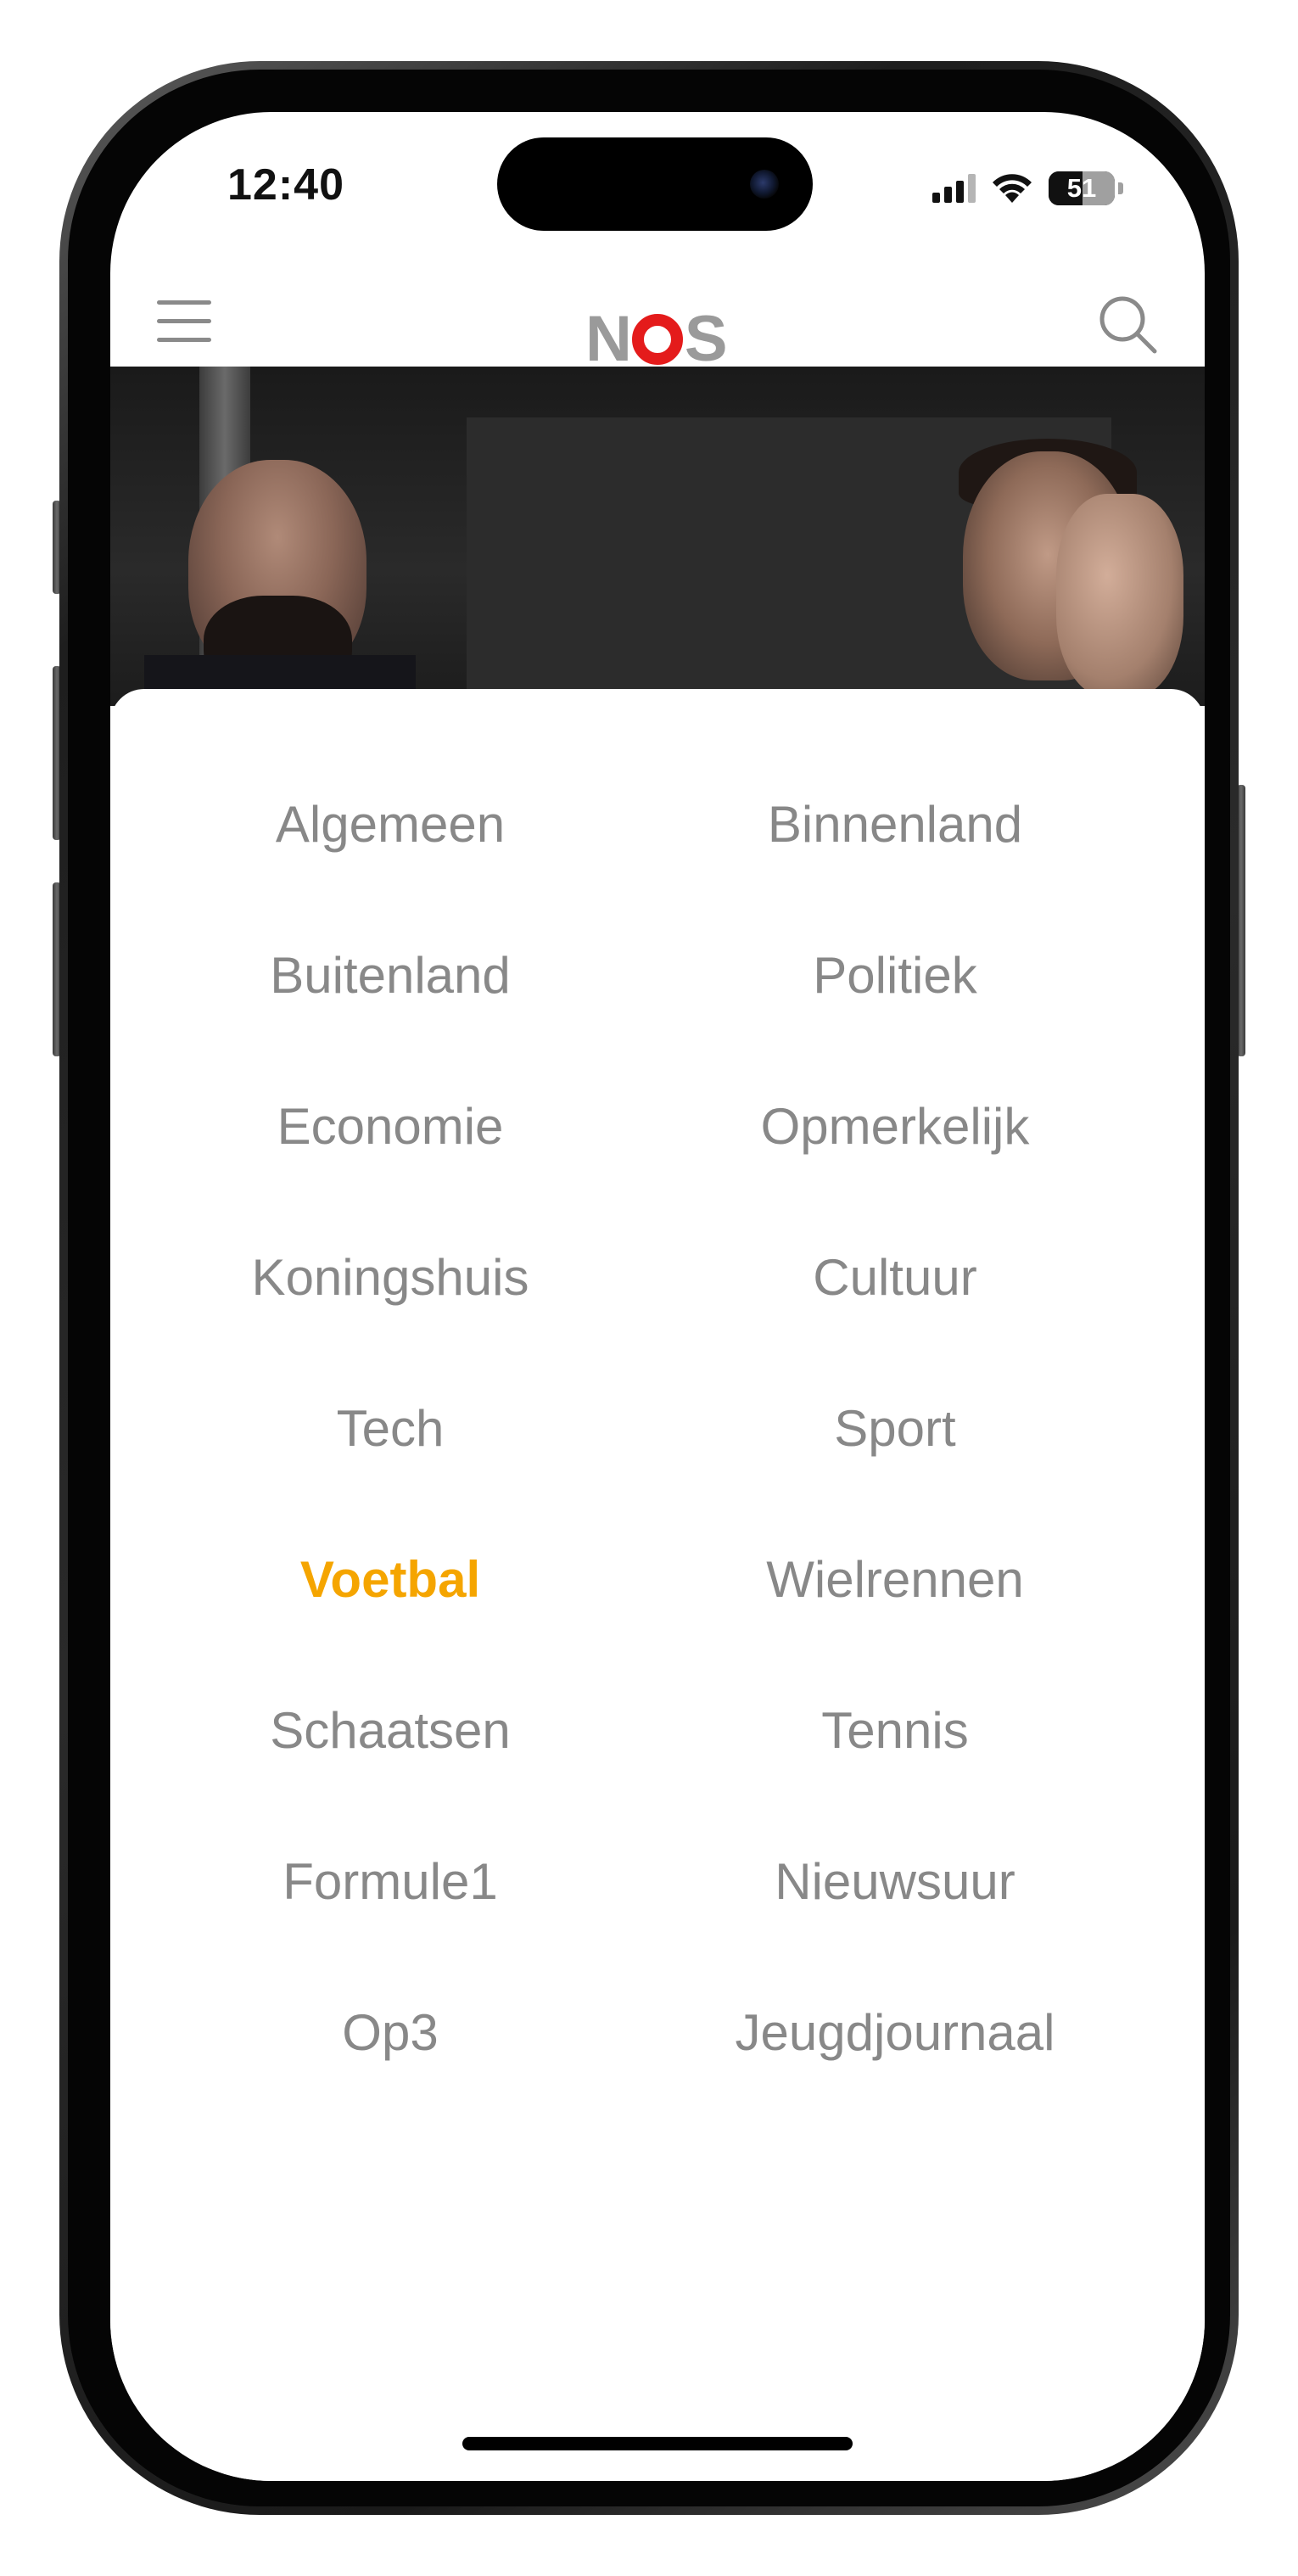 The image size is (1298, 2576). I want to click on menu-item-sport: Sport, so click(895, 1428).